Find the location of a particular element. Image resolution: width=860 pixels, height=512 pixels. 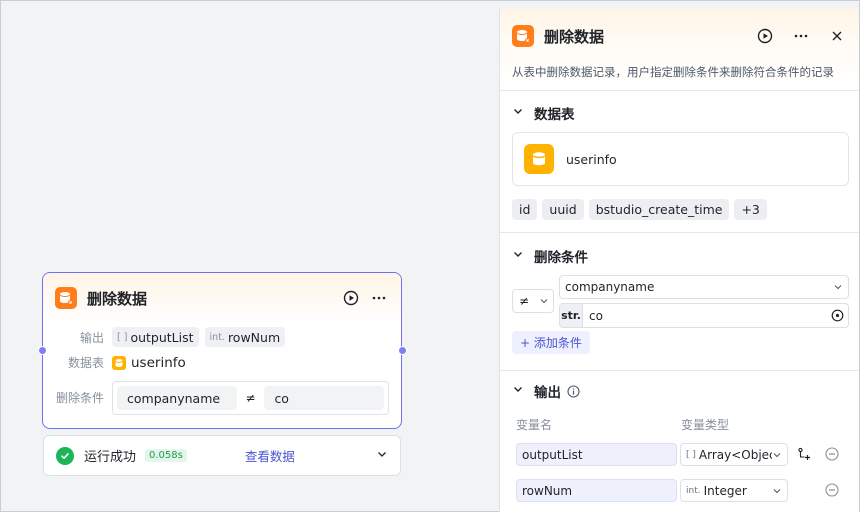

output-type-select: [ ] Array<Object> is located at coordinates (734, 454).